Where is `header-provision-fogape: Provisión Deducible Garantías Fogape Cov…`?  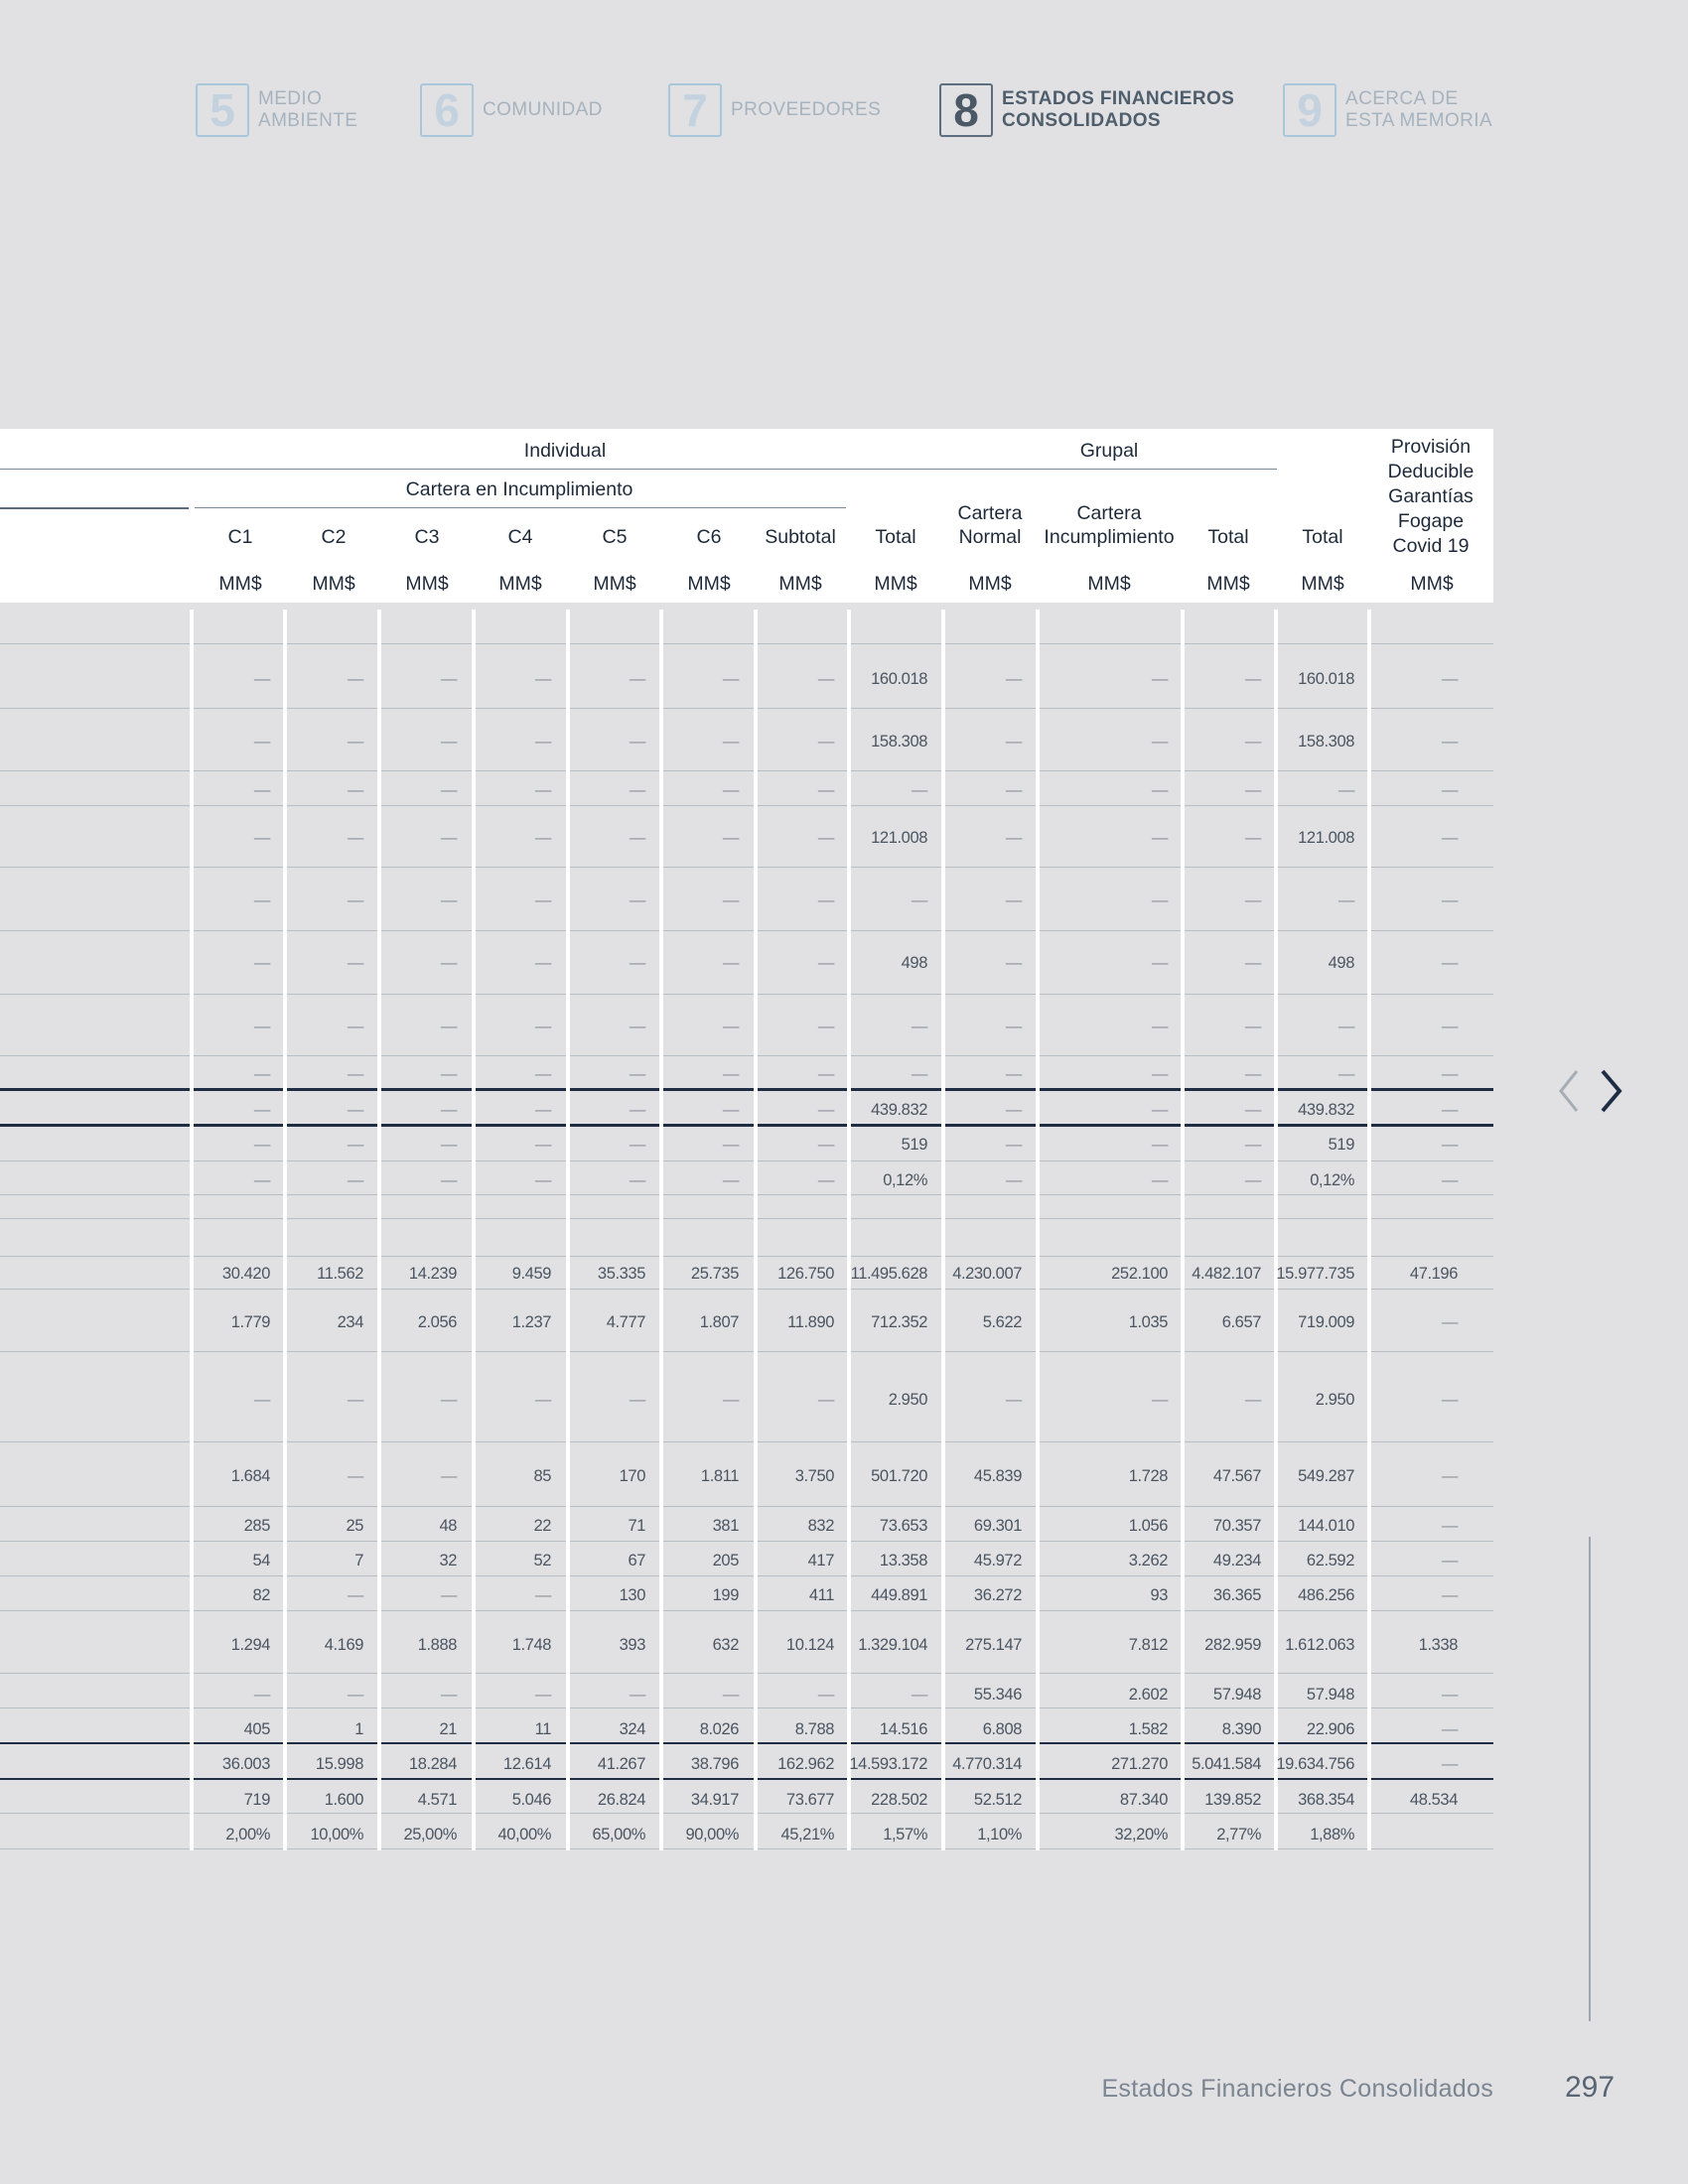
header-provision-fogape: Provisión Deducible Garantías Fogape Cov… is located at coordinates (1431, 496).